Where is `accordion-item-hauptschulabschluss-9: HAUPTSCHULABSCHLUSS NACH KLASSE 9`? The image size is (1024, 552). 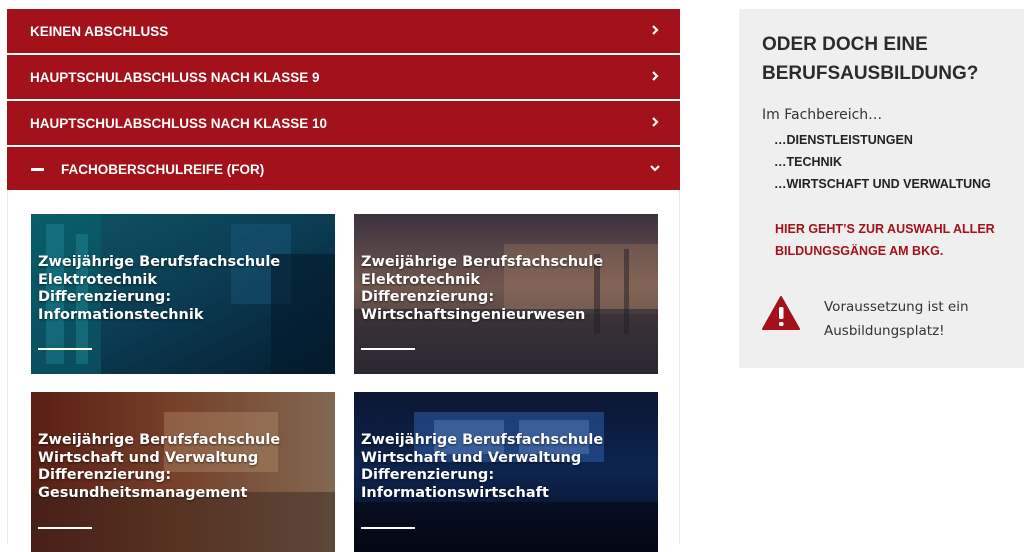
accordion-item-hauptschulabschluss-9: HAUPTSCHULABSCHLUSS NACH KLASSE 9 is located at coordinates (343, 77).